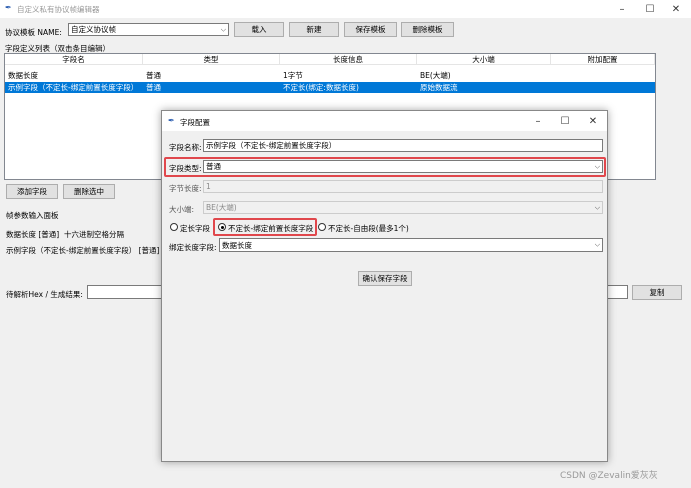  Describe the element at coordinates (44, 294) in the screenshot. I see `parse-label: 待解析Hex / 生成结果:` at that location.